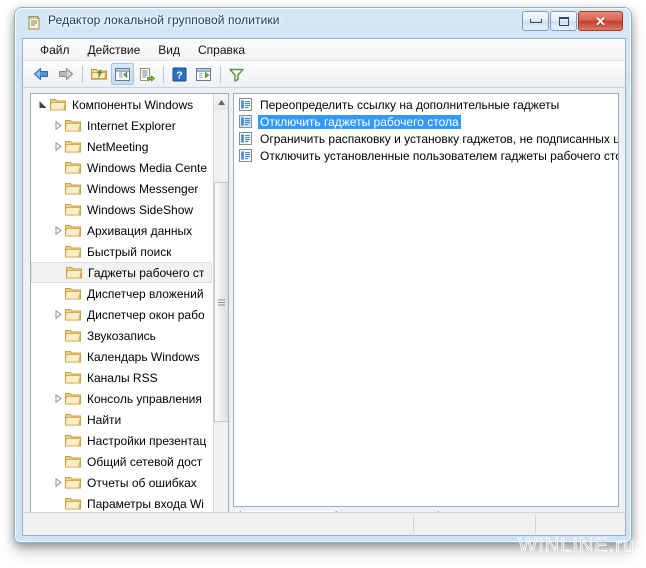  Describe the element at coordinates (122, 230) in the screenshot. I see `tree-item: Архивация данных` at that location.